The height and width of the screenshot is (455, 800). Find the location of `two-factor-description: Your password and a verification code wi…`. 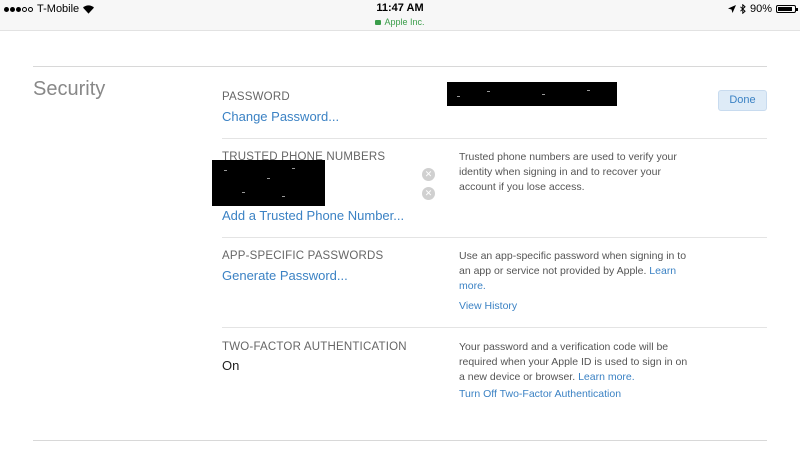

two-factor-description: Your password and a verification code wi… is located at coordinates (574, 362).